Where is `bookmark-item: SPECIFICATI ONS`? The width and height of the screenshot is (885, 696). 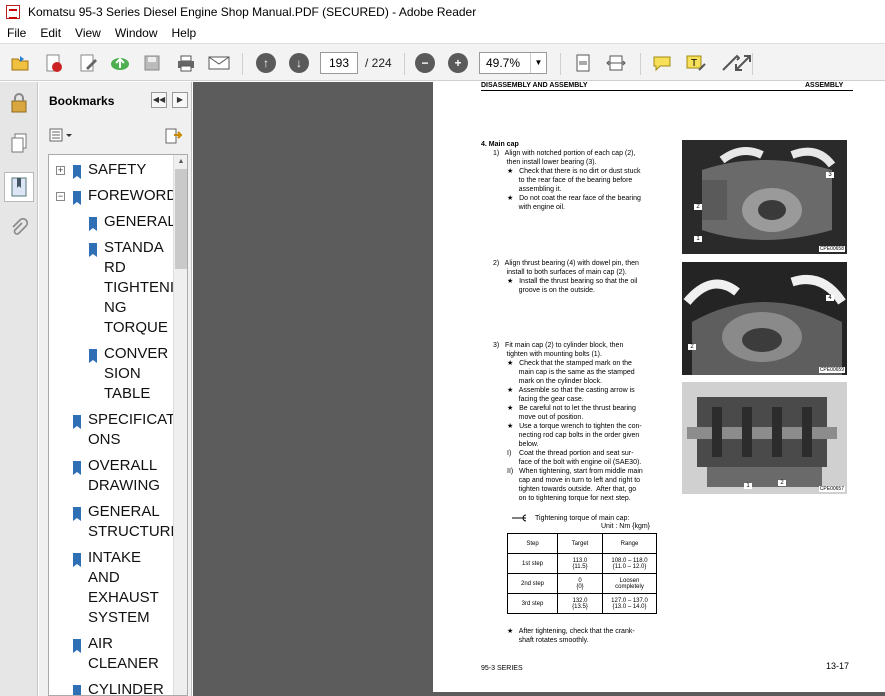 bookmark-item: SPECIFICATI ONS is located at coordinates (133, 430).